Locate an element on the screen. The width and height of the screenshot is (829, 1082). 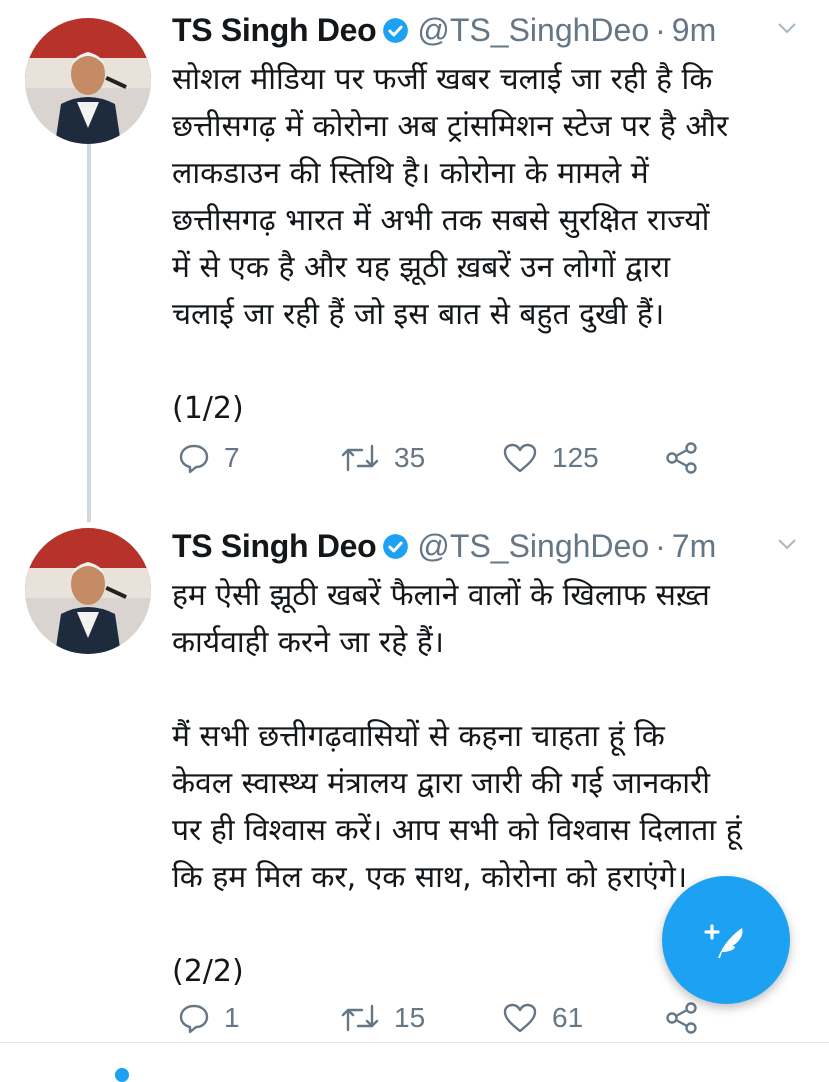
like-button: 125 is located at coordinates (550, 458).